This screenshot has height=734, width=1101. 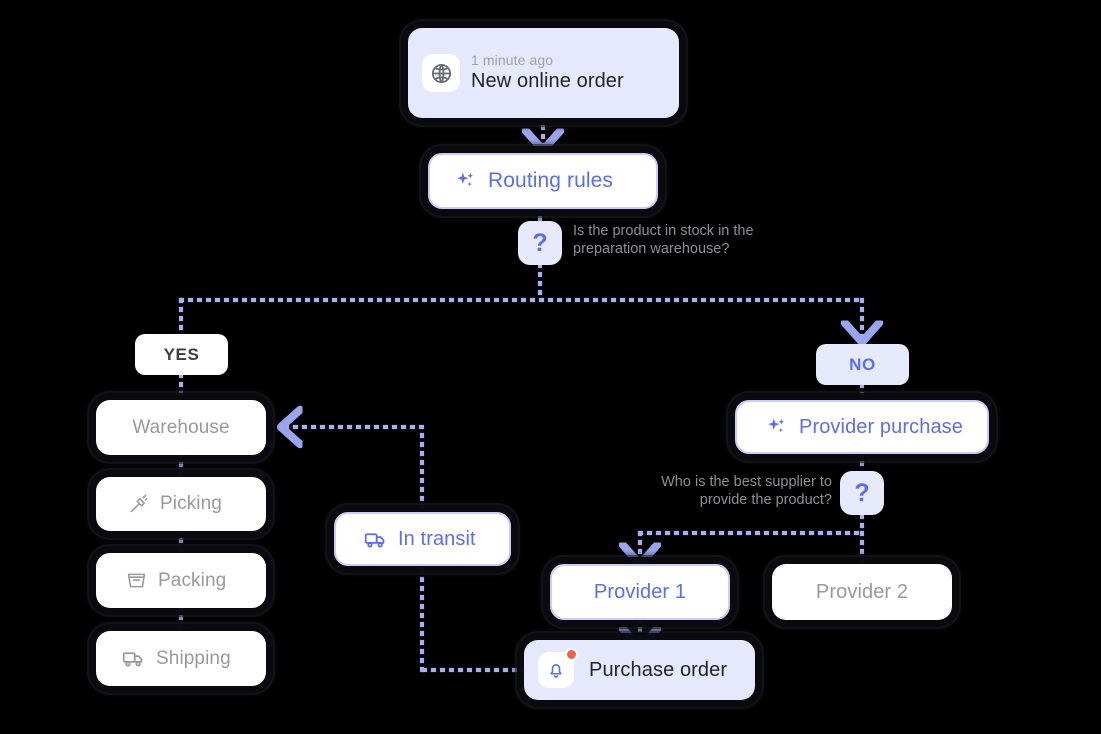 I want to click on branch-label-no-text: NO, so click(x=862, y=364).